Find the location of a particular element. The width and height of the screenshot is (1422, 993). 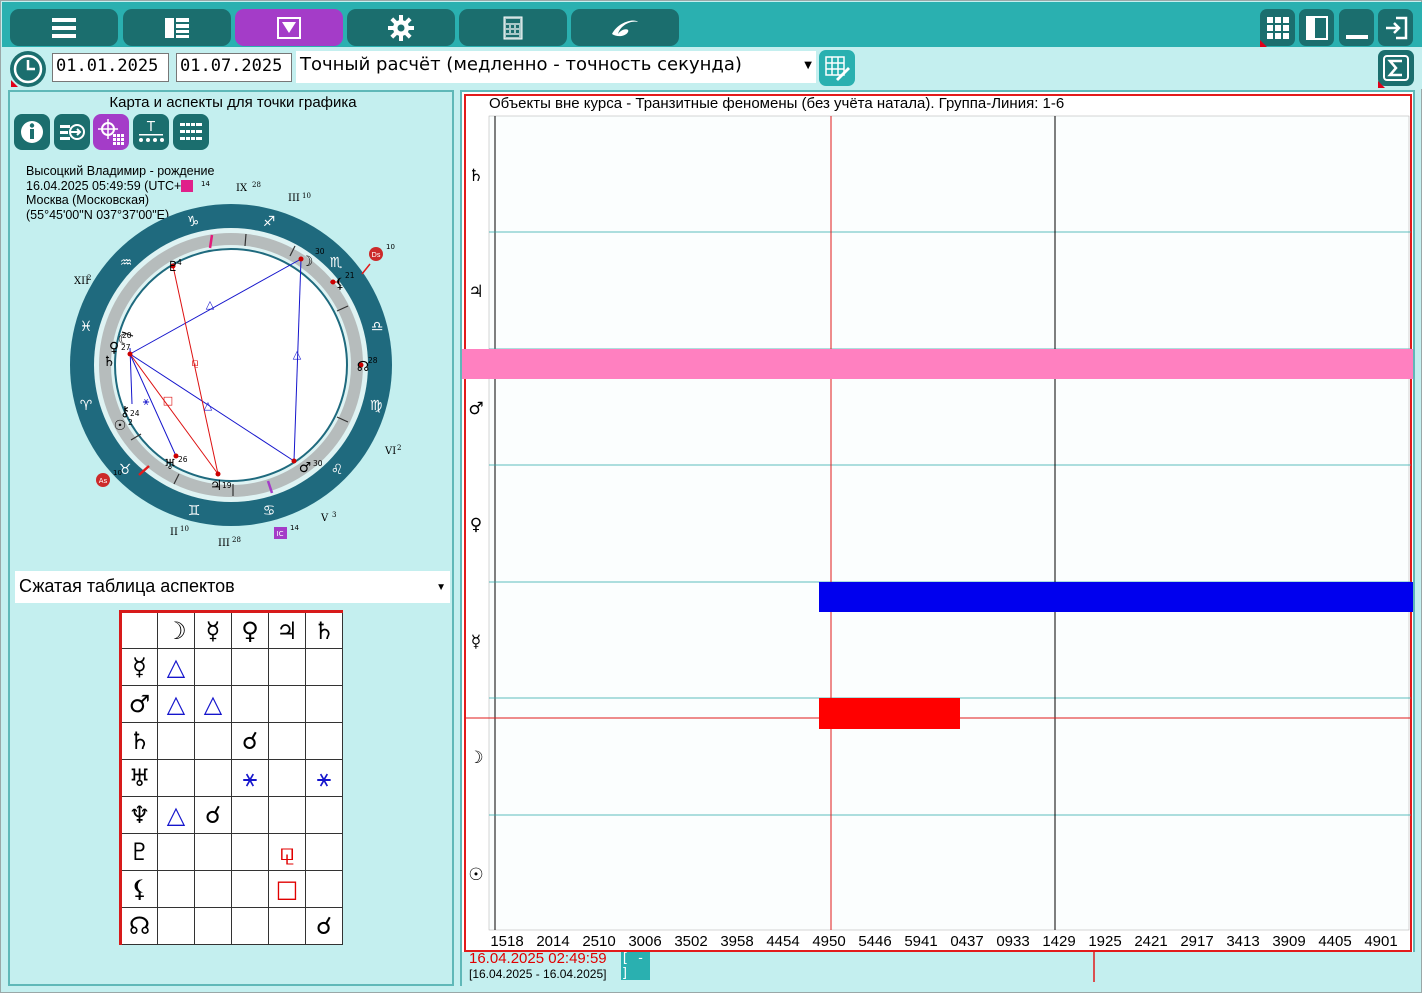

aspect-cell: ⚼ is located at coordinates (287, 852).